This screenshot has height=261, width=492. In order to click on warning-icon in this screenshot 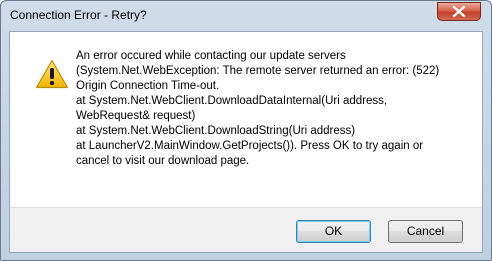, I will do `click(52, 74)`.